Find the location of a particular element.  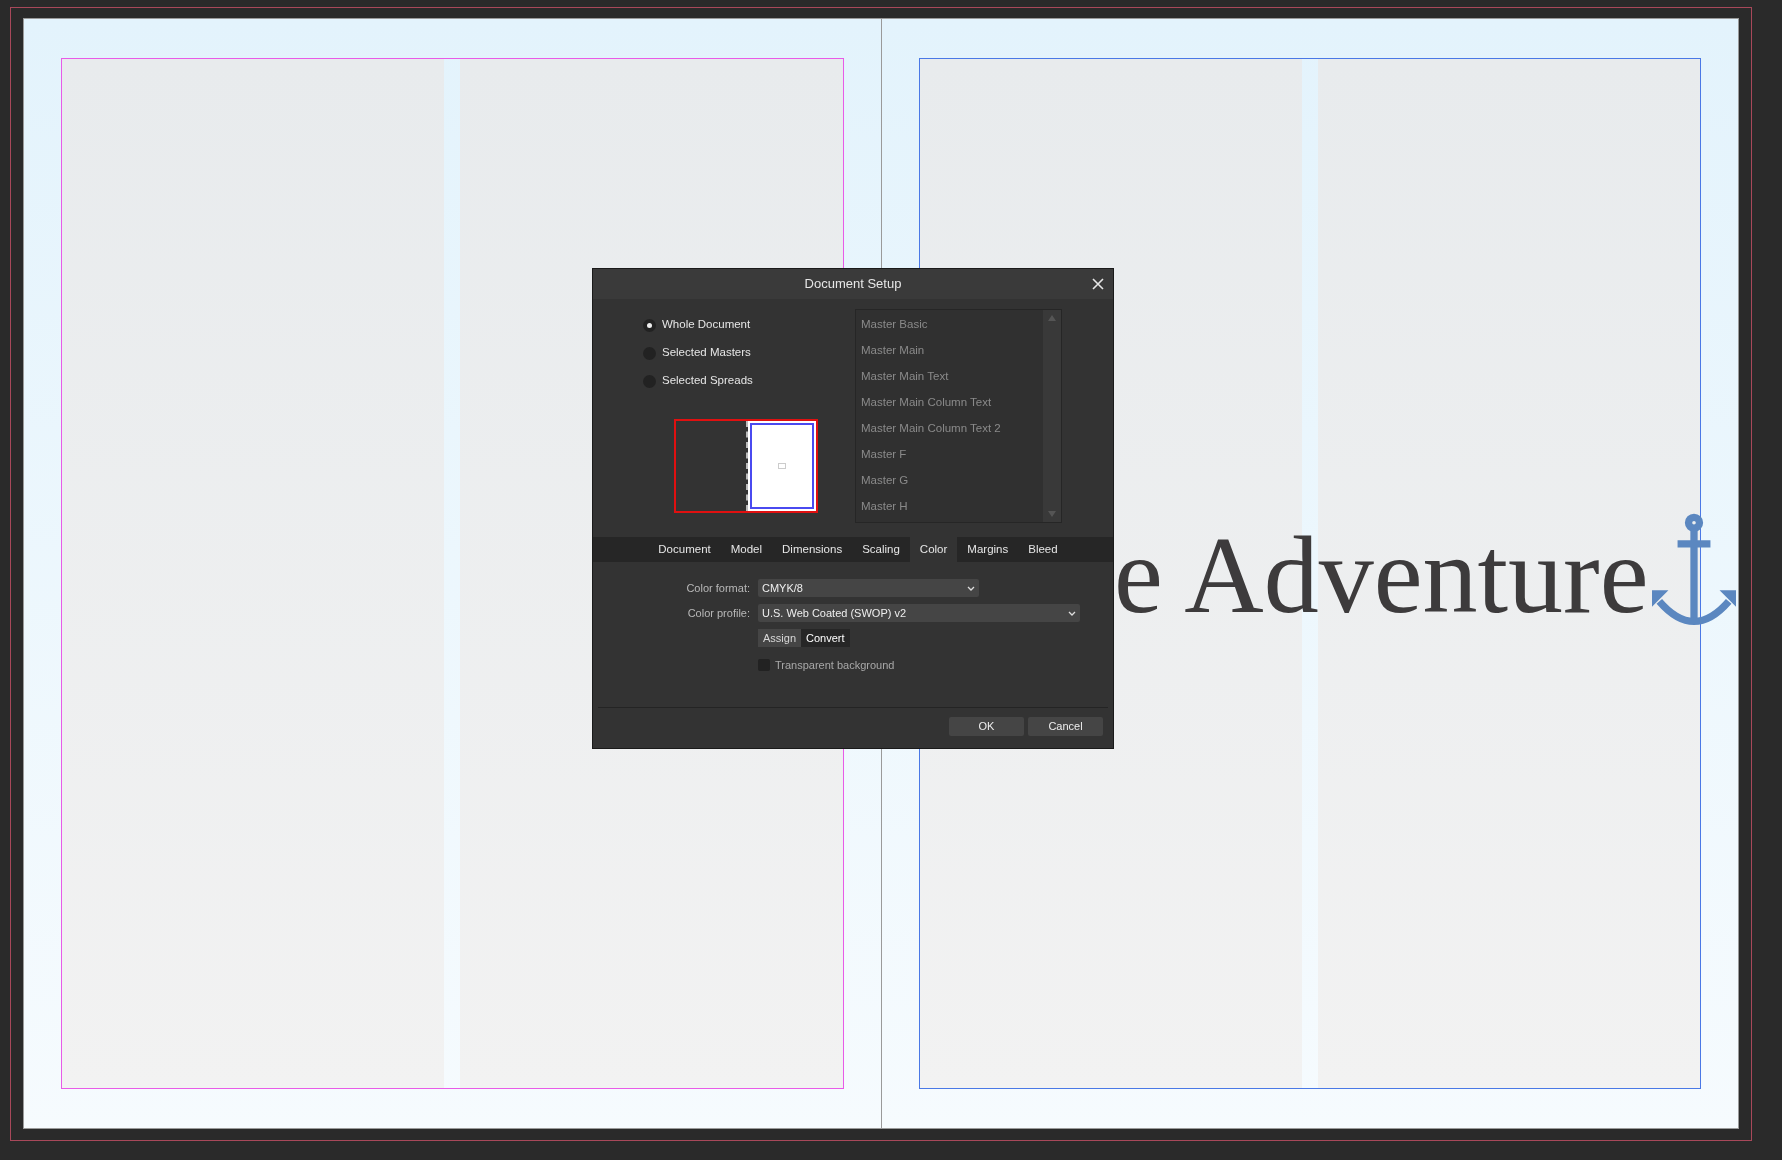

headline-text: e Adventure is located at coordinates (1381, 575).